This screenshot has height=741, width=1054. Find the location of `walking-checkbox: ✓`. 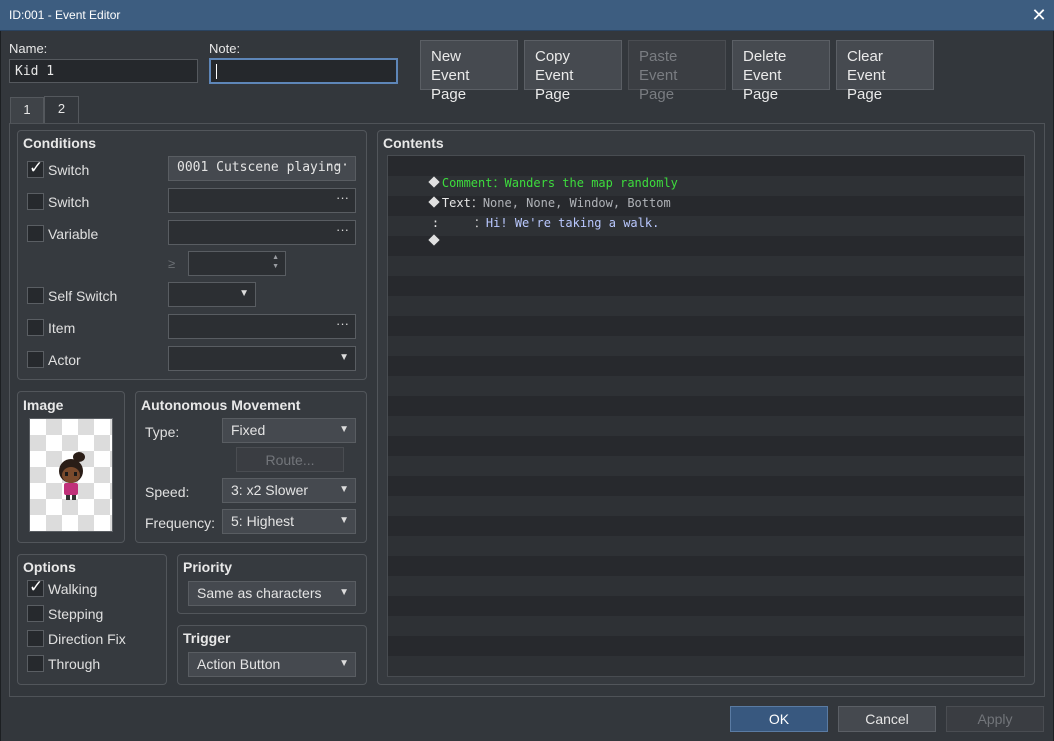

walking-checkbox: ✓ is located at coordinates (35, 587).